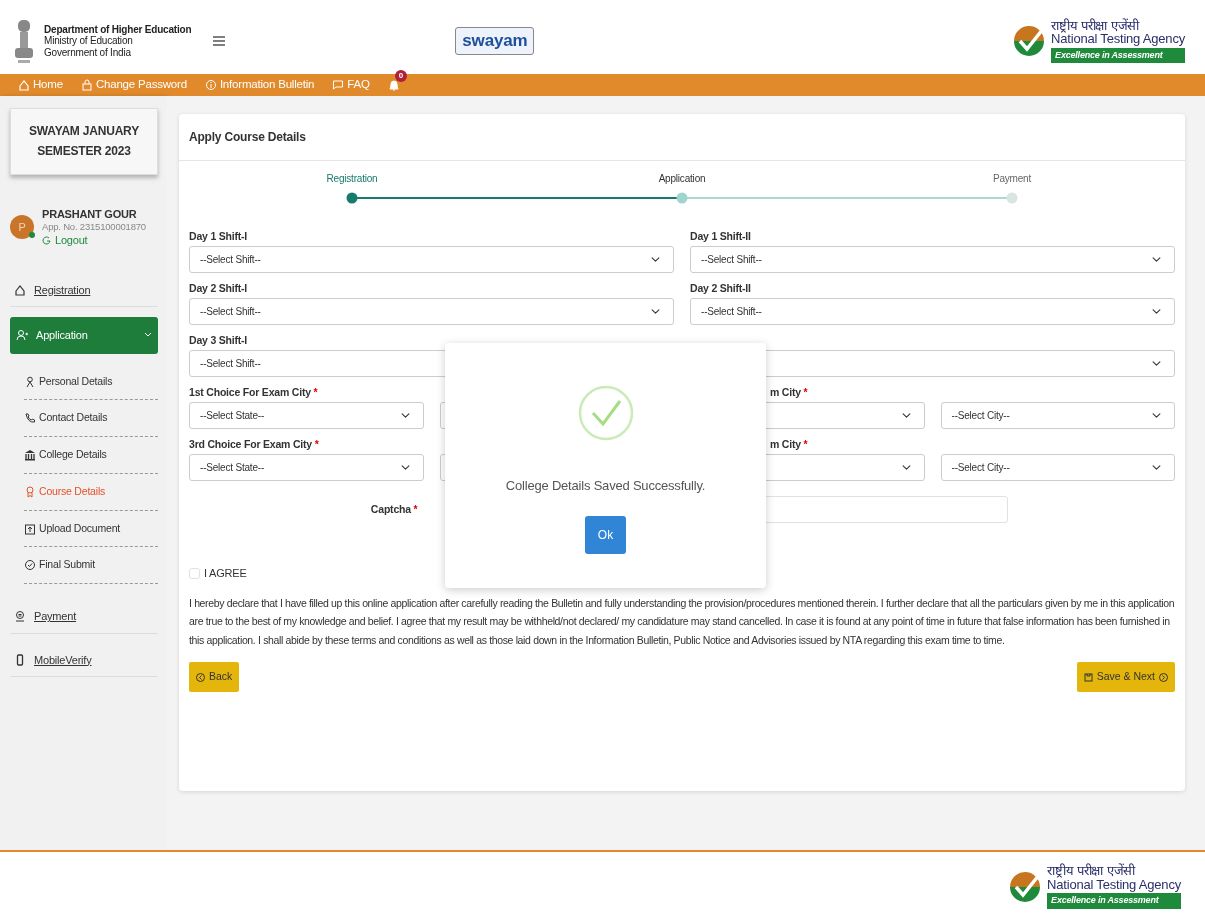  What do you see at coordinates (219, 340) in the screenshot?
I see `field-label: Day 3 Shift-I` at bounding box center [219, 340].